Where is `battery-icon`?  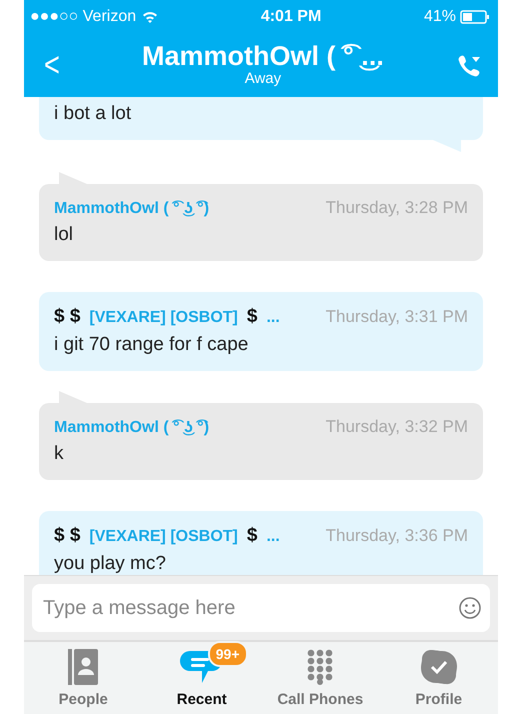 battery-icon is located at coordinates (475, 17).